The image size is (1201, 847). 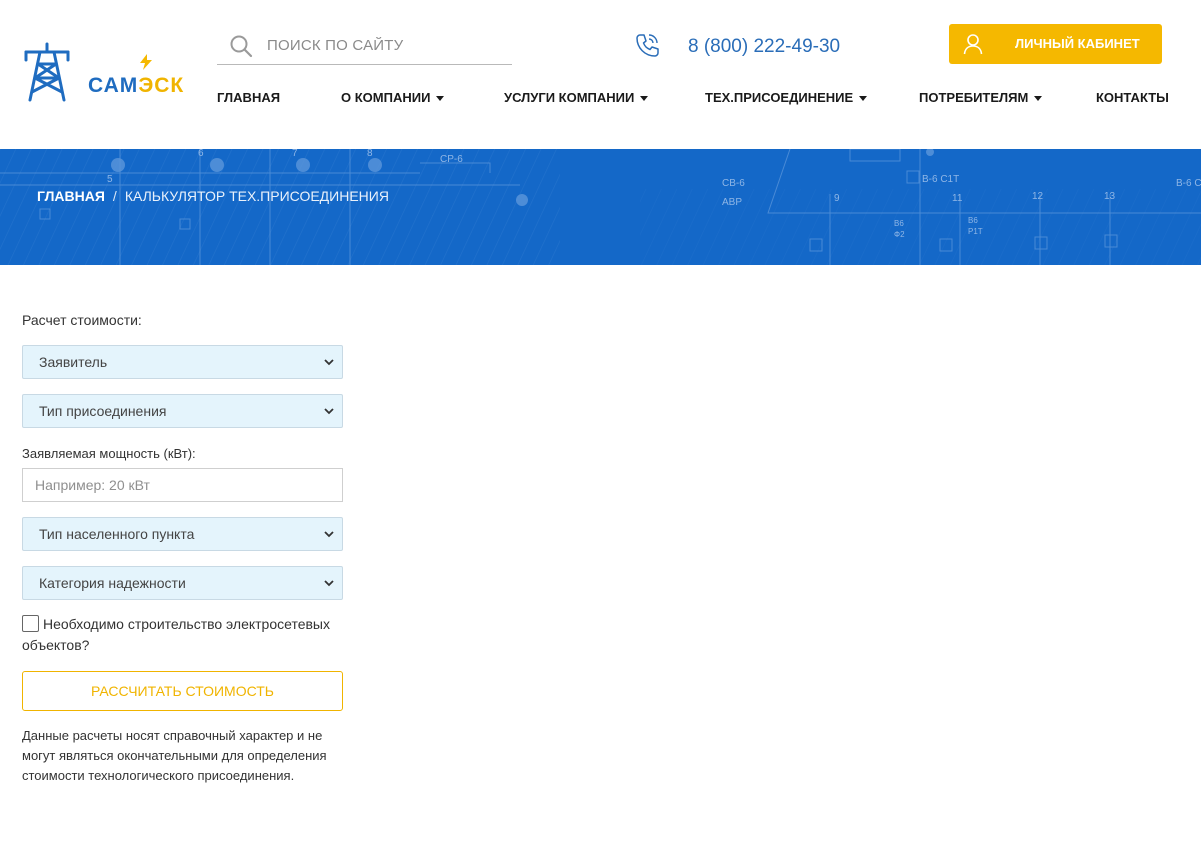 I want to click on personal-account-label: ЛИЧНЫЙ КАБИНЕТ, so click(x=1077, y=43).